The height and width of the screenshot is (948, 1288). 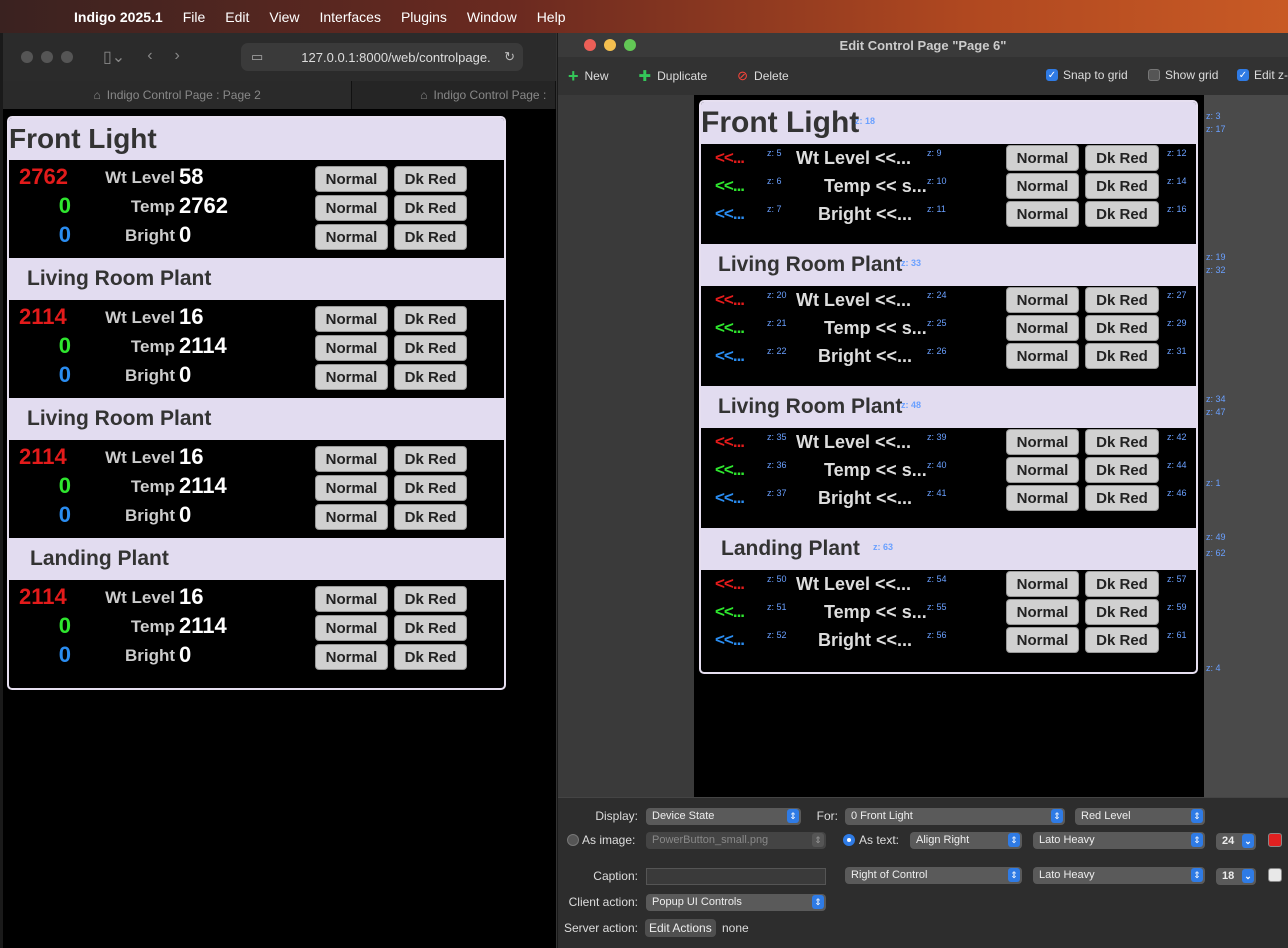 What do you see at coordinates (948, 407) in the screenshot?
I see `section-title-block: Living Room Plant z: 48` at bounding box center [948, 407].